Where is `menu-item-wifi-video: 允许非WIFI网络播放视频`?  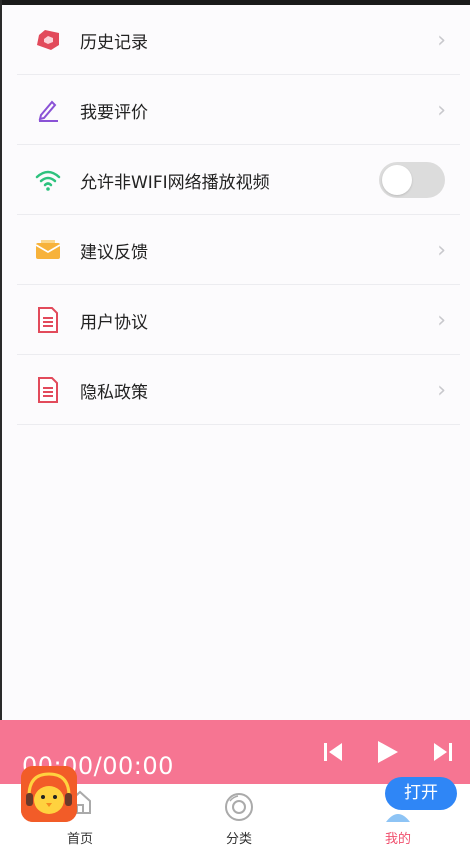
menu-item-wifi-video: 允许非WIFI网络播放视频 is located at coordinates (236, 180).